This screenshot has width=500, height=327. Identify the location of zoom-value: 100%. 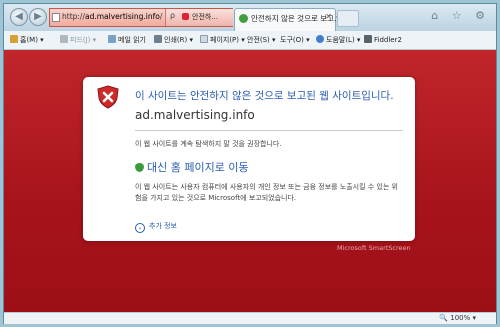
(460, 318).